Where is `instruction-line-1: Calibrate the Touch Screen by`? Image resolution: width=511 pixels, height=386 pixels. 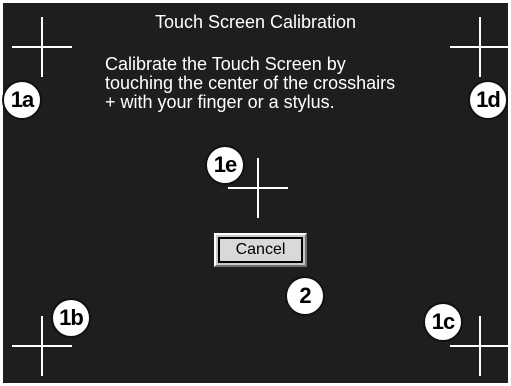 instruction-line-1: Calibrate the Touch Screen by is located at coordinates (225, 64).